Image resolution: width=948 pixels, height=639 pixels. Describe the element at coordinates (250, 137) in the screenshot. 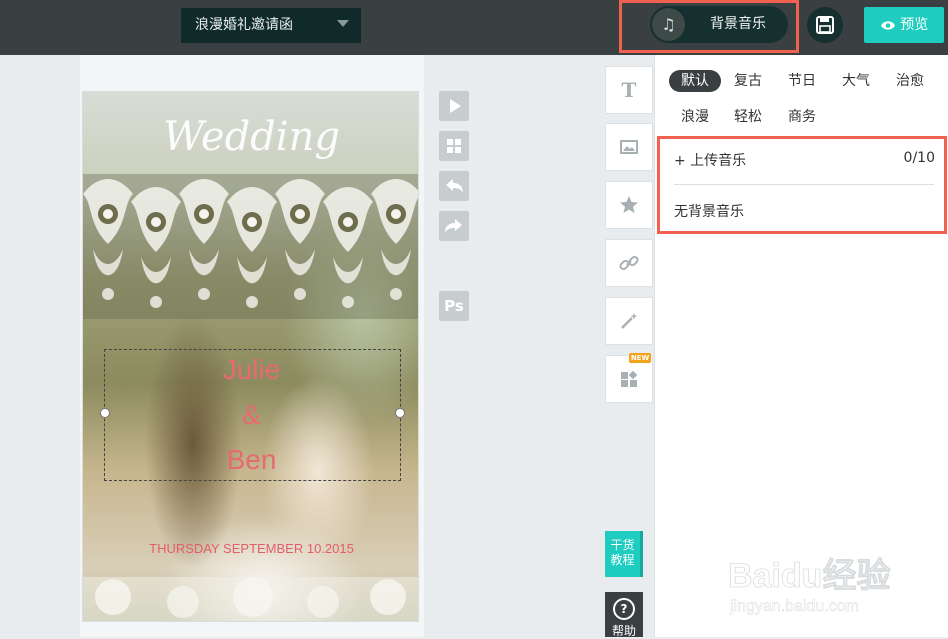

I see `wedding-heading: Wedding` at that location.